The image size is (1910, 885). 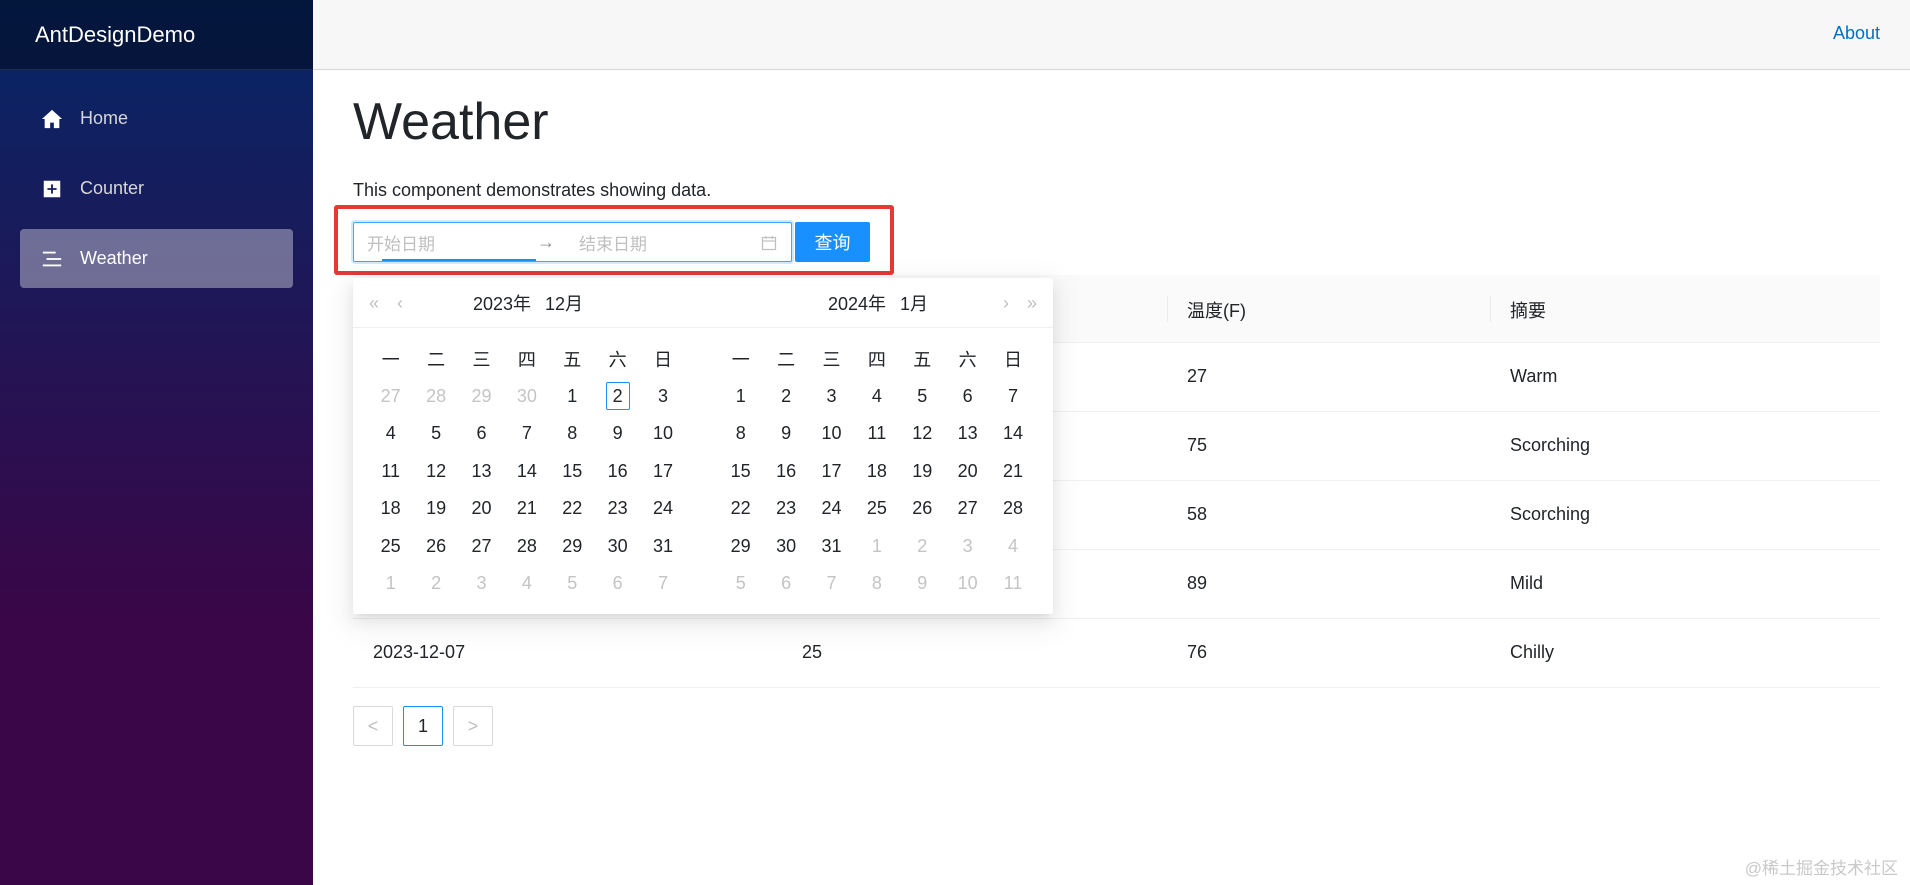 I want to click on nav-item-weather: Weather, so click(x=156, y=258).